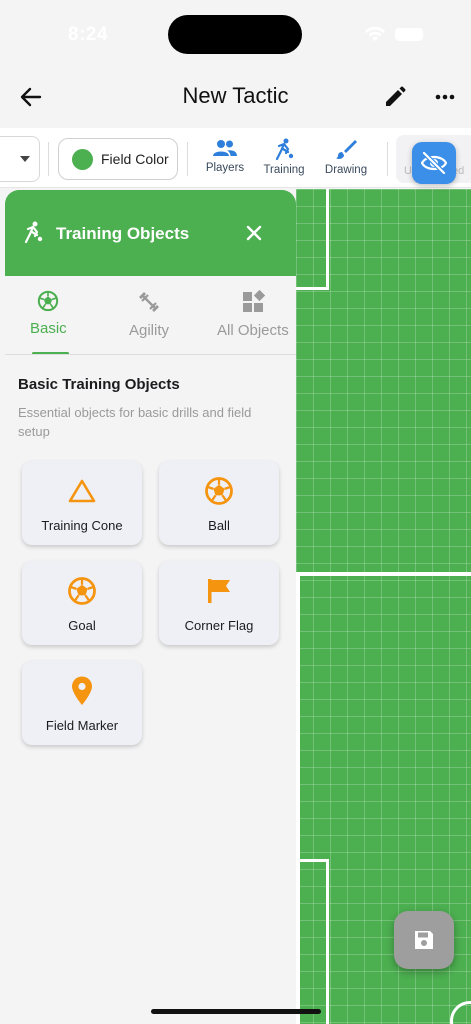 Image resolution: width=471 pixels, height=1024 pixels. Describe the element at coordinates (312, 941) in the screenshot. I see `penalty-box-bottom` at that location.